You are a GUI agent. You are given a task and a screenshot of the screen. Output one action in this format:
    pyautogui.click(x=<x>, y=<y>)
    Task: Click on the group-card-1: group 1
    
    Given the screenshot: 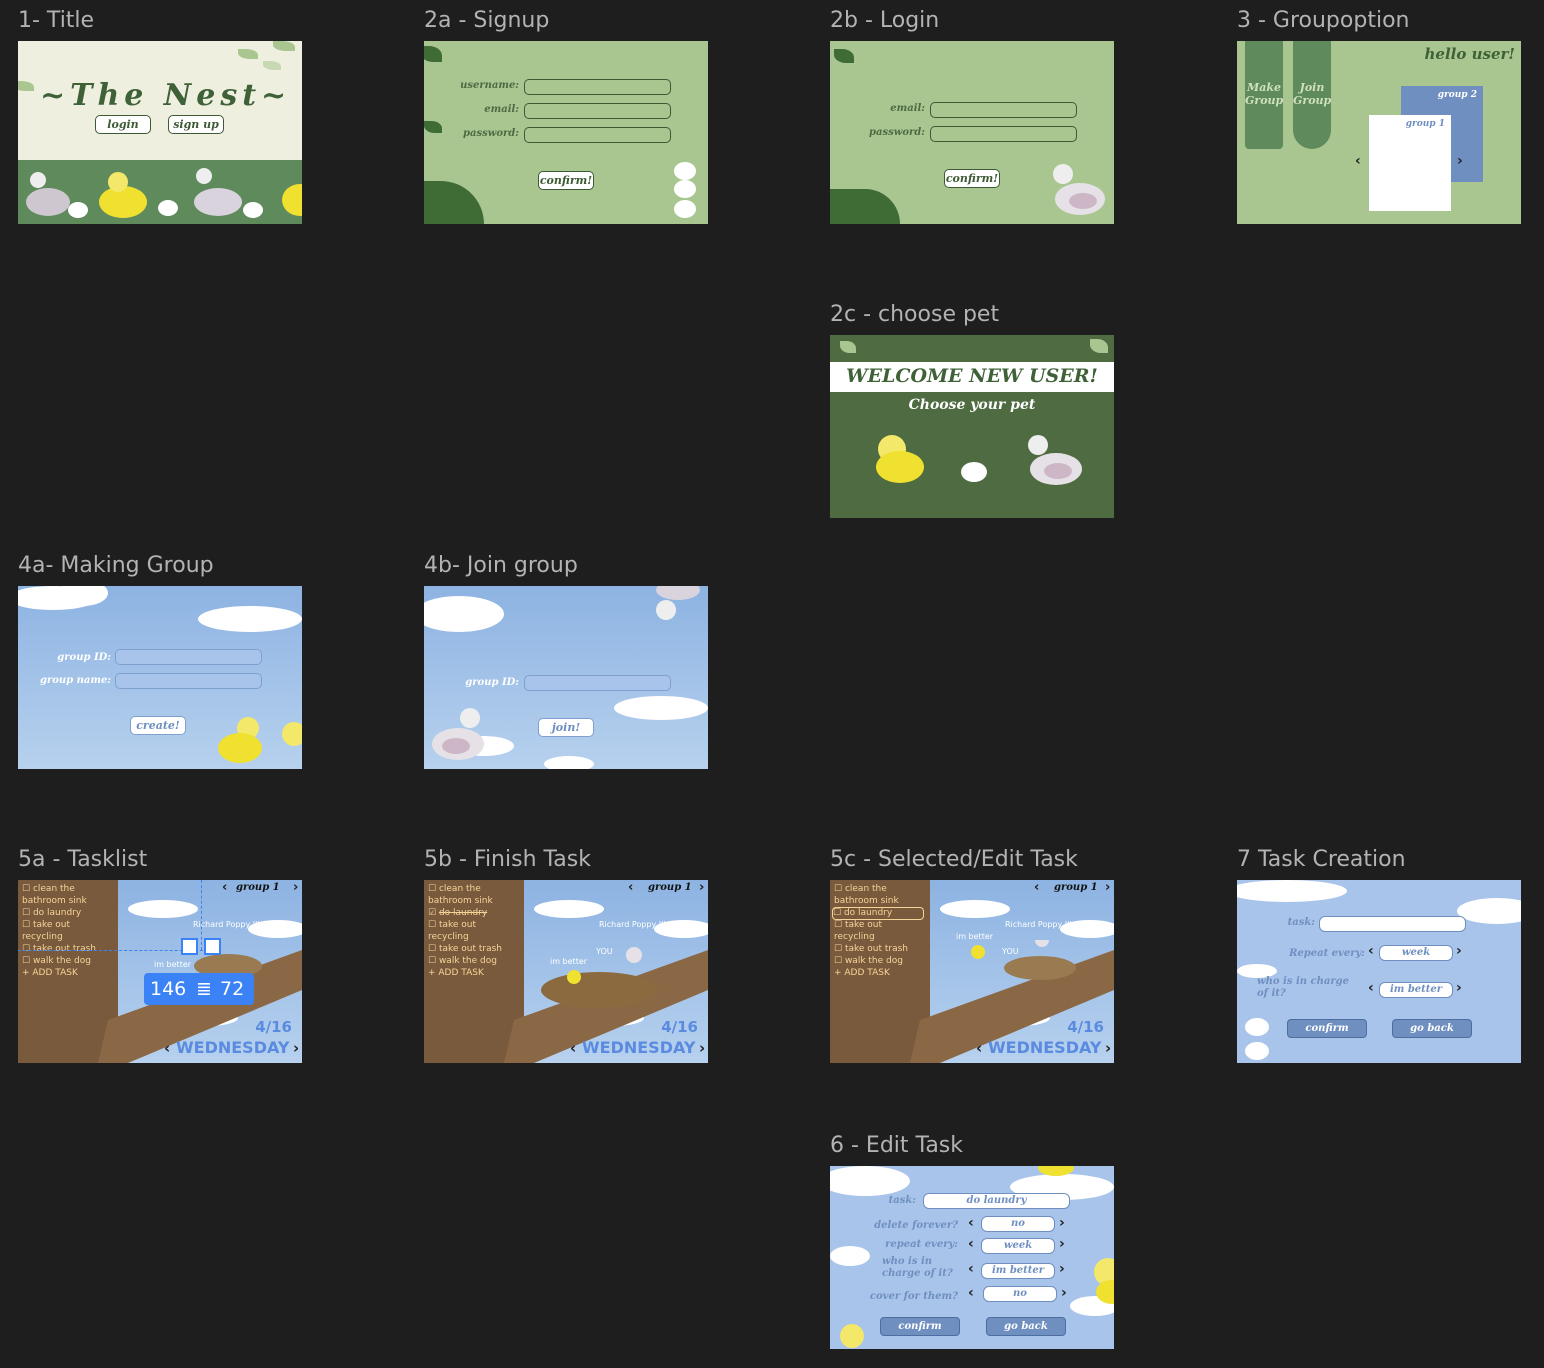 What is the action you would take?
    pyautogui.click(x=1410, y=163)
    